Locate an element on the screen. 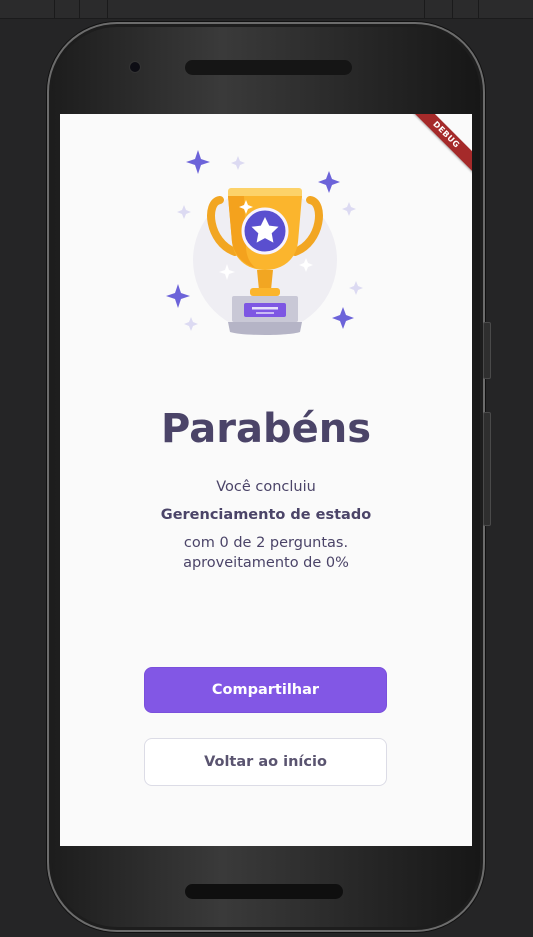  score-text: com 0 de 2 perguntas. is located at coordinates (266, 543).